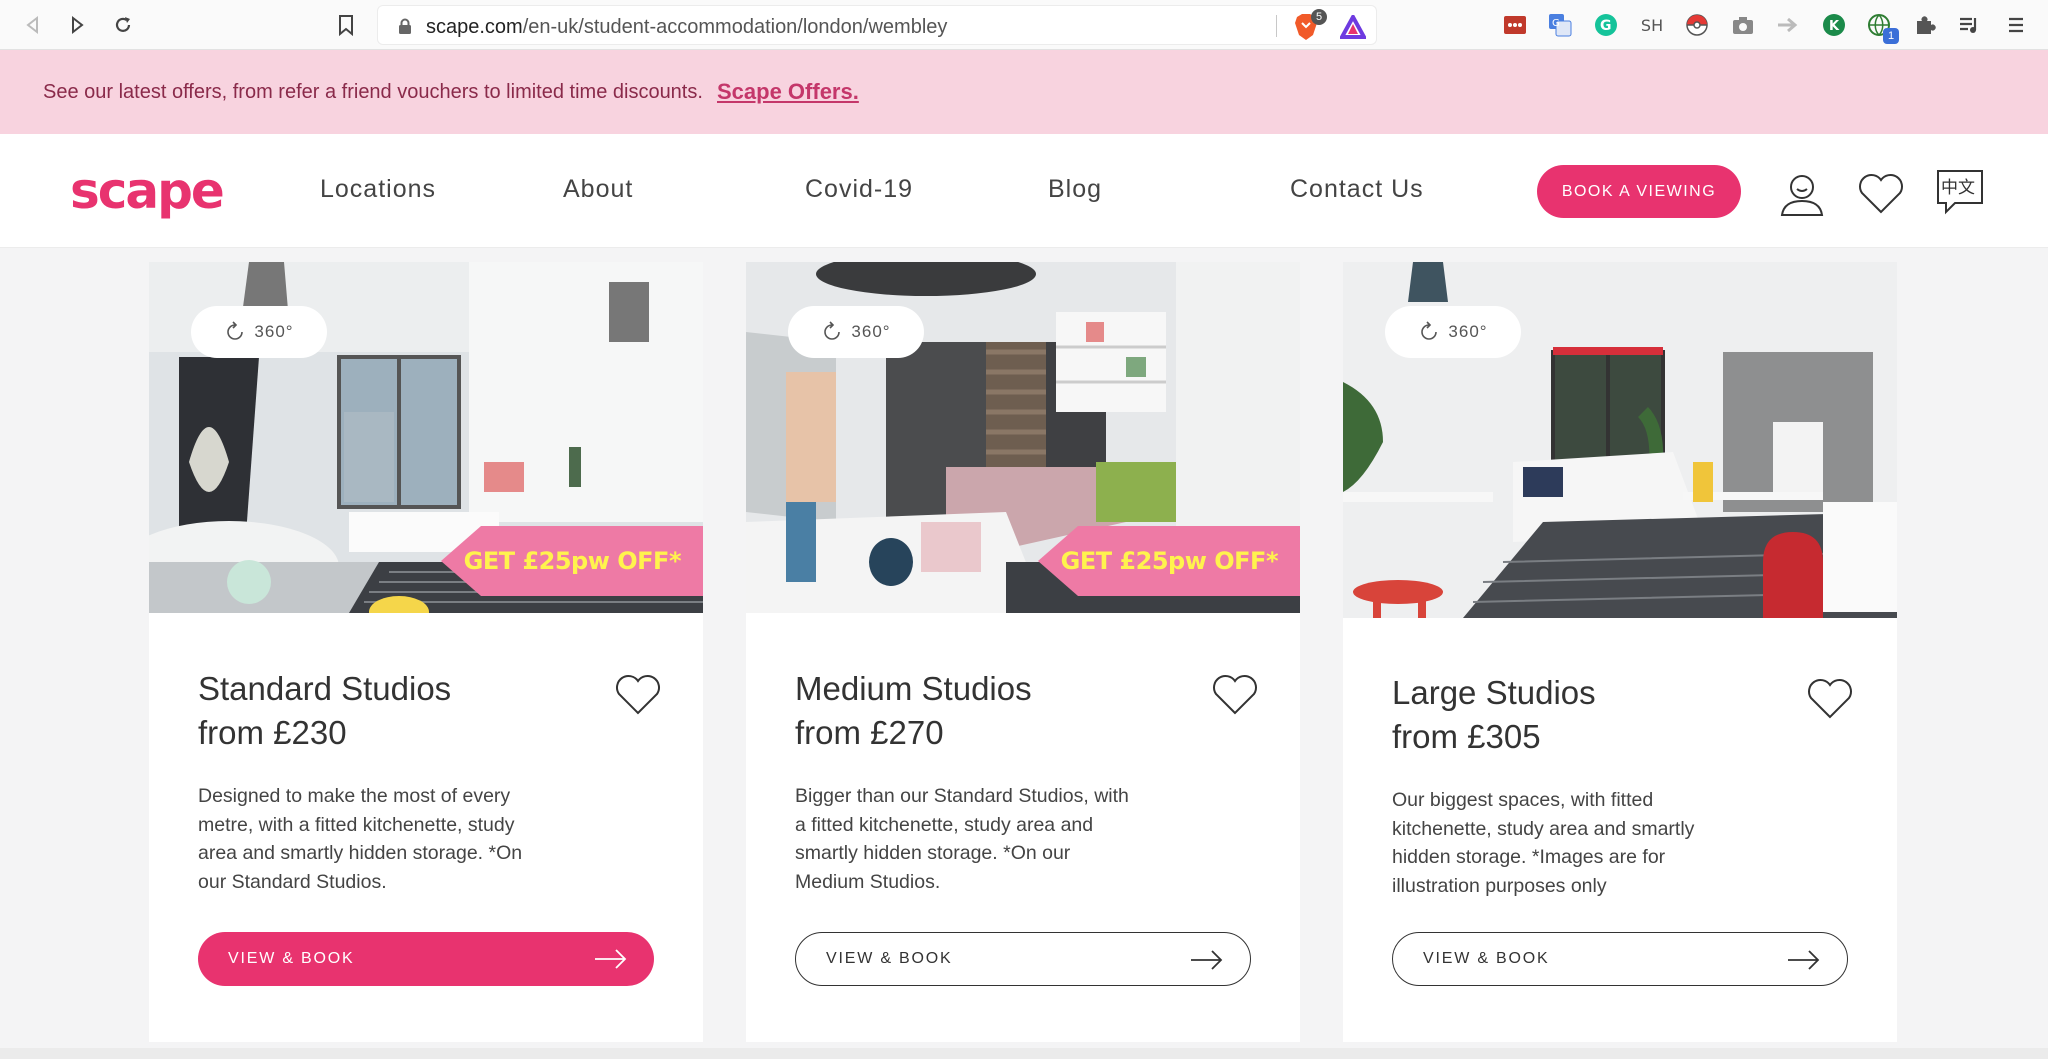 The height and width of the screenshot is (1059, 2048). I want to click on menu-icon, so click(2016, 25).